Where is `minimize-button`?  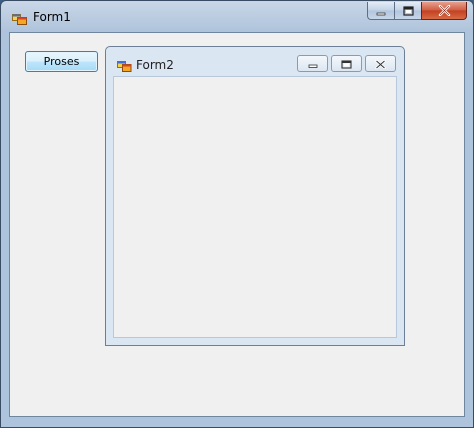 minimize-button is located at coordinates (380, 11).